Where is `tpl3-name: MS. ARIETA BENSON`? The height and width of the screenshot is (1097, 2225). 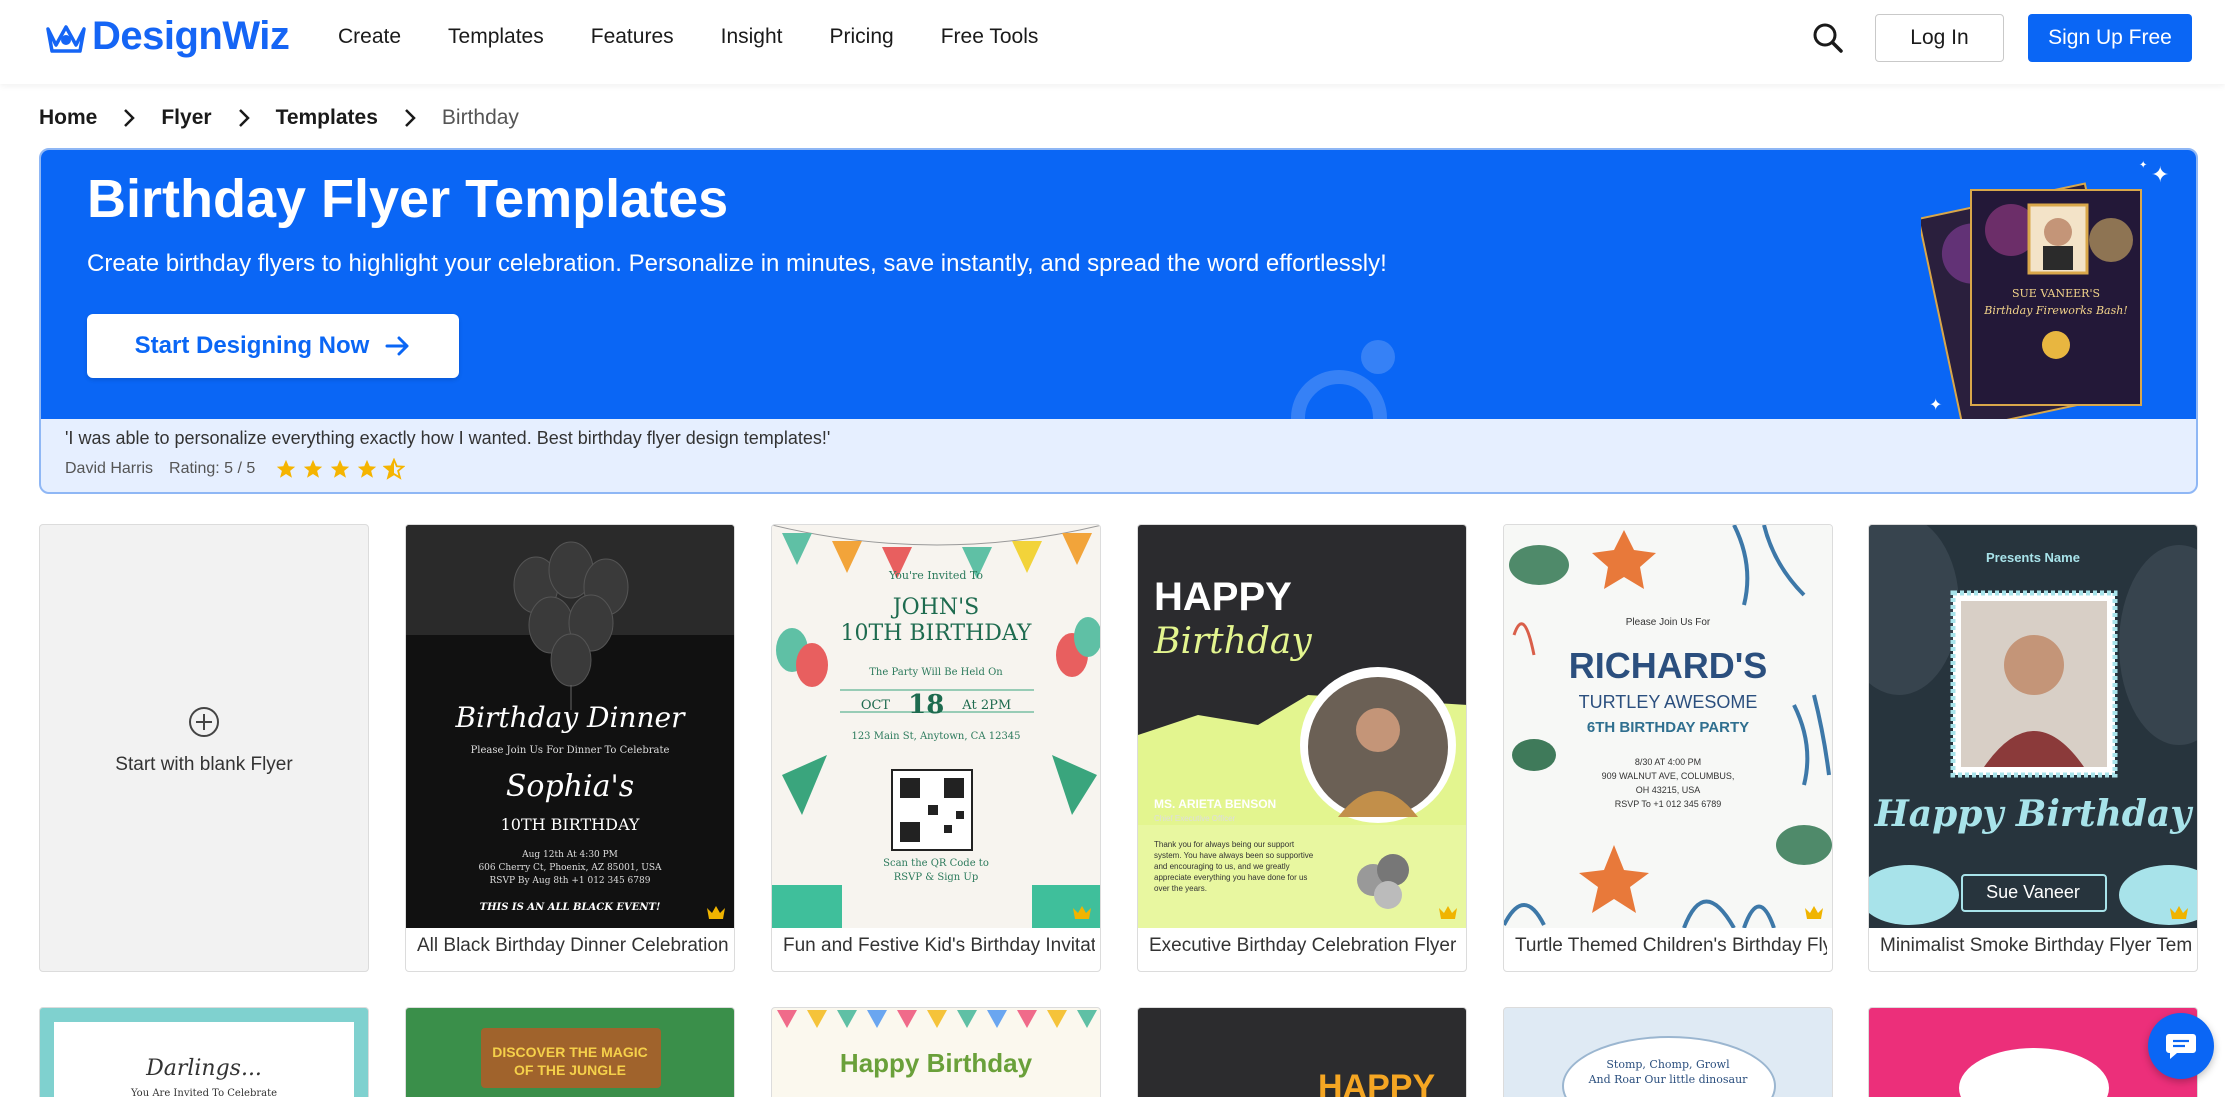 tpl3-name: MS. ARIETA BENSON is located at coordinates (1215, 804).